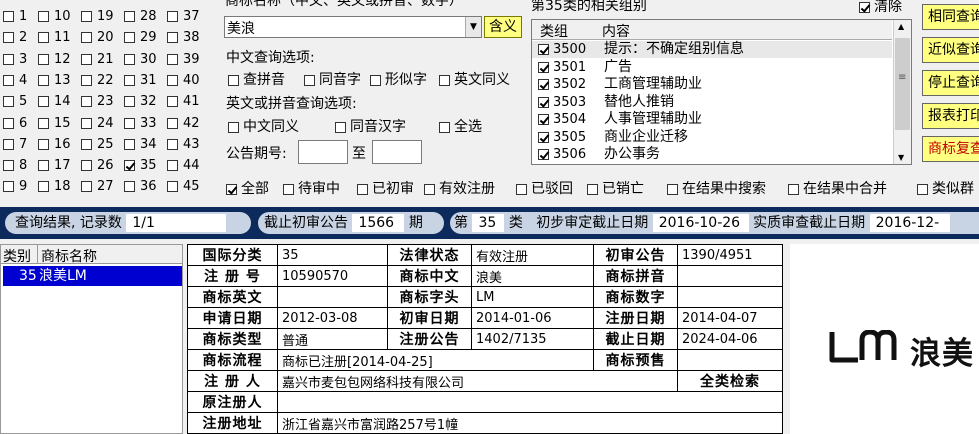 The height and width of the screenshot is (434, 979). I want to click on stop-search-button: 停止查询, so click(950, 83).